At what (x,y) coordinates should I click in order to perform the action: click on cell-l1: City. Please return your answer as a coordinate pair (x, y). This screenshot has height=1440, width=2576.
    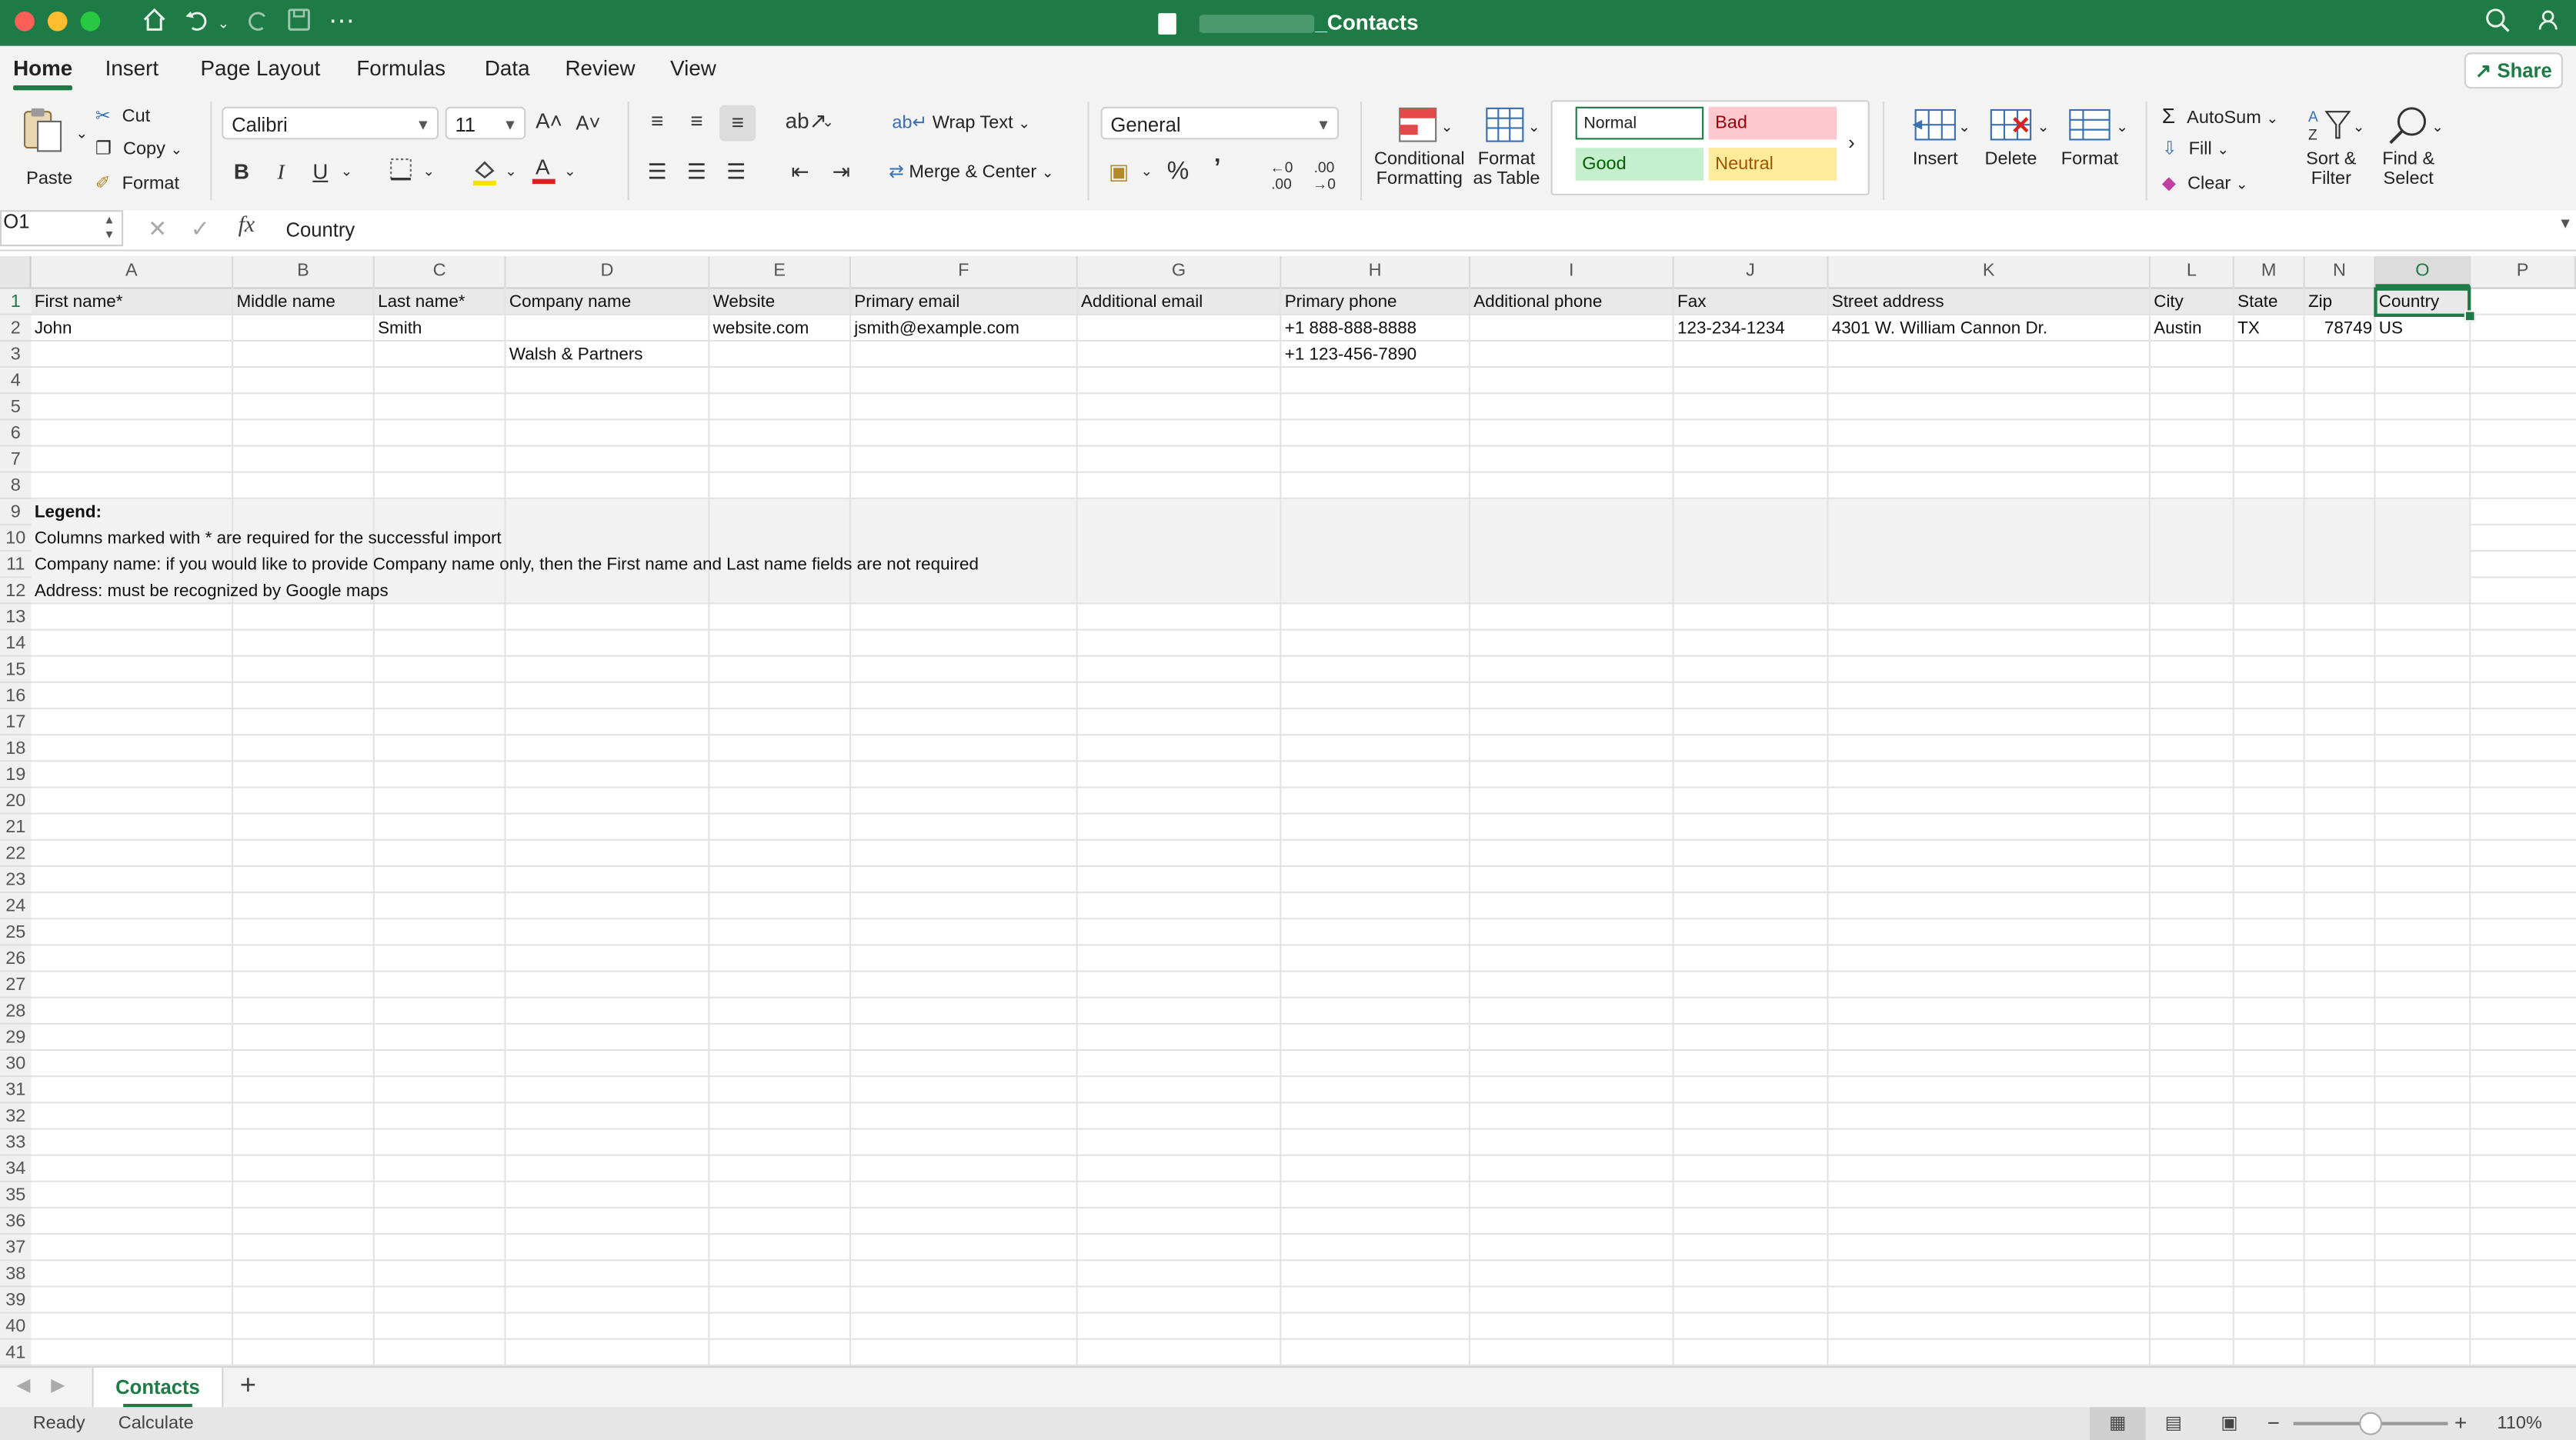
    Looking at the image, I should click on (2192, 302).